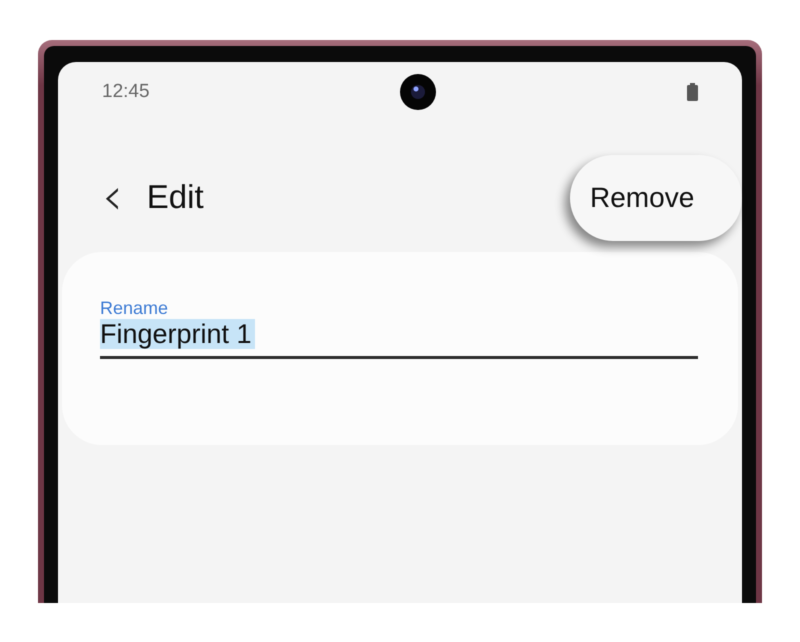 This screenshot has height=642, width=800. What do you see at coordinates (656, 198) in the screenshot?
I see `remove-button: Remove` at bounding box center [656, 198].